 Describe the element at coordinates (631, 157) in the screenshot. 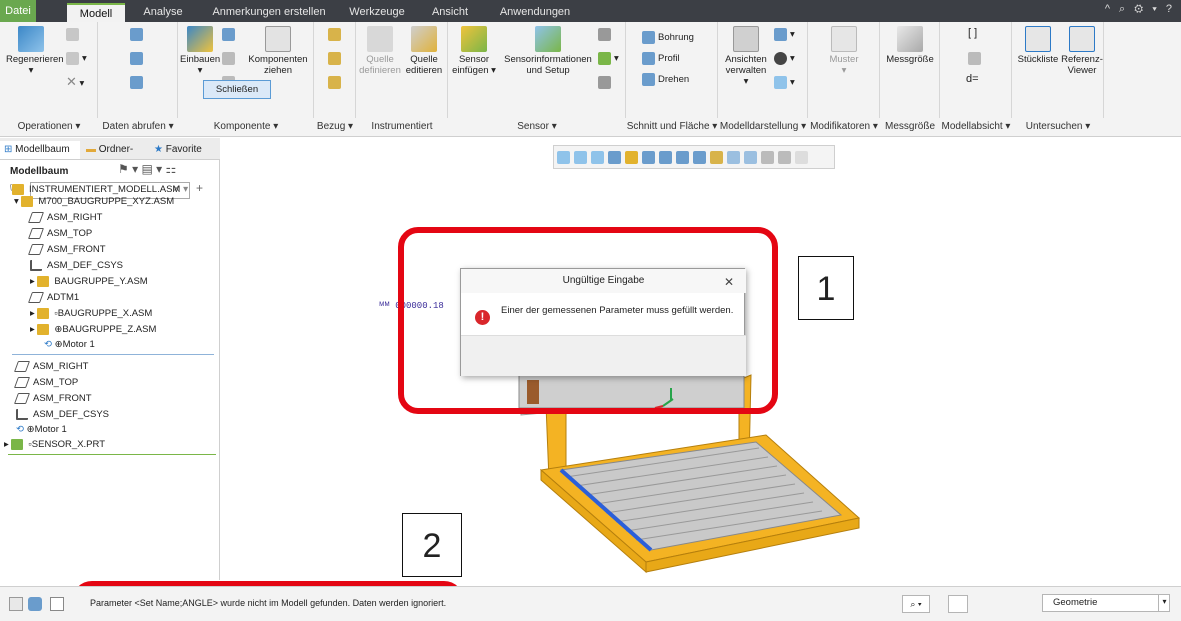

I see `display-style-icon` at that location.